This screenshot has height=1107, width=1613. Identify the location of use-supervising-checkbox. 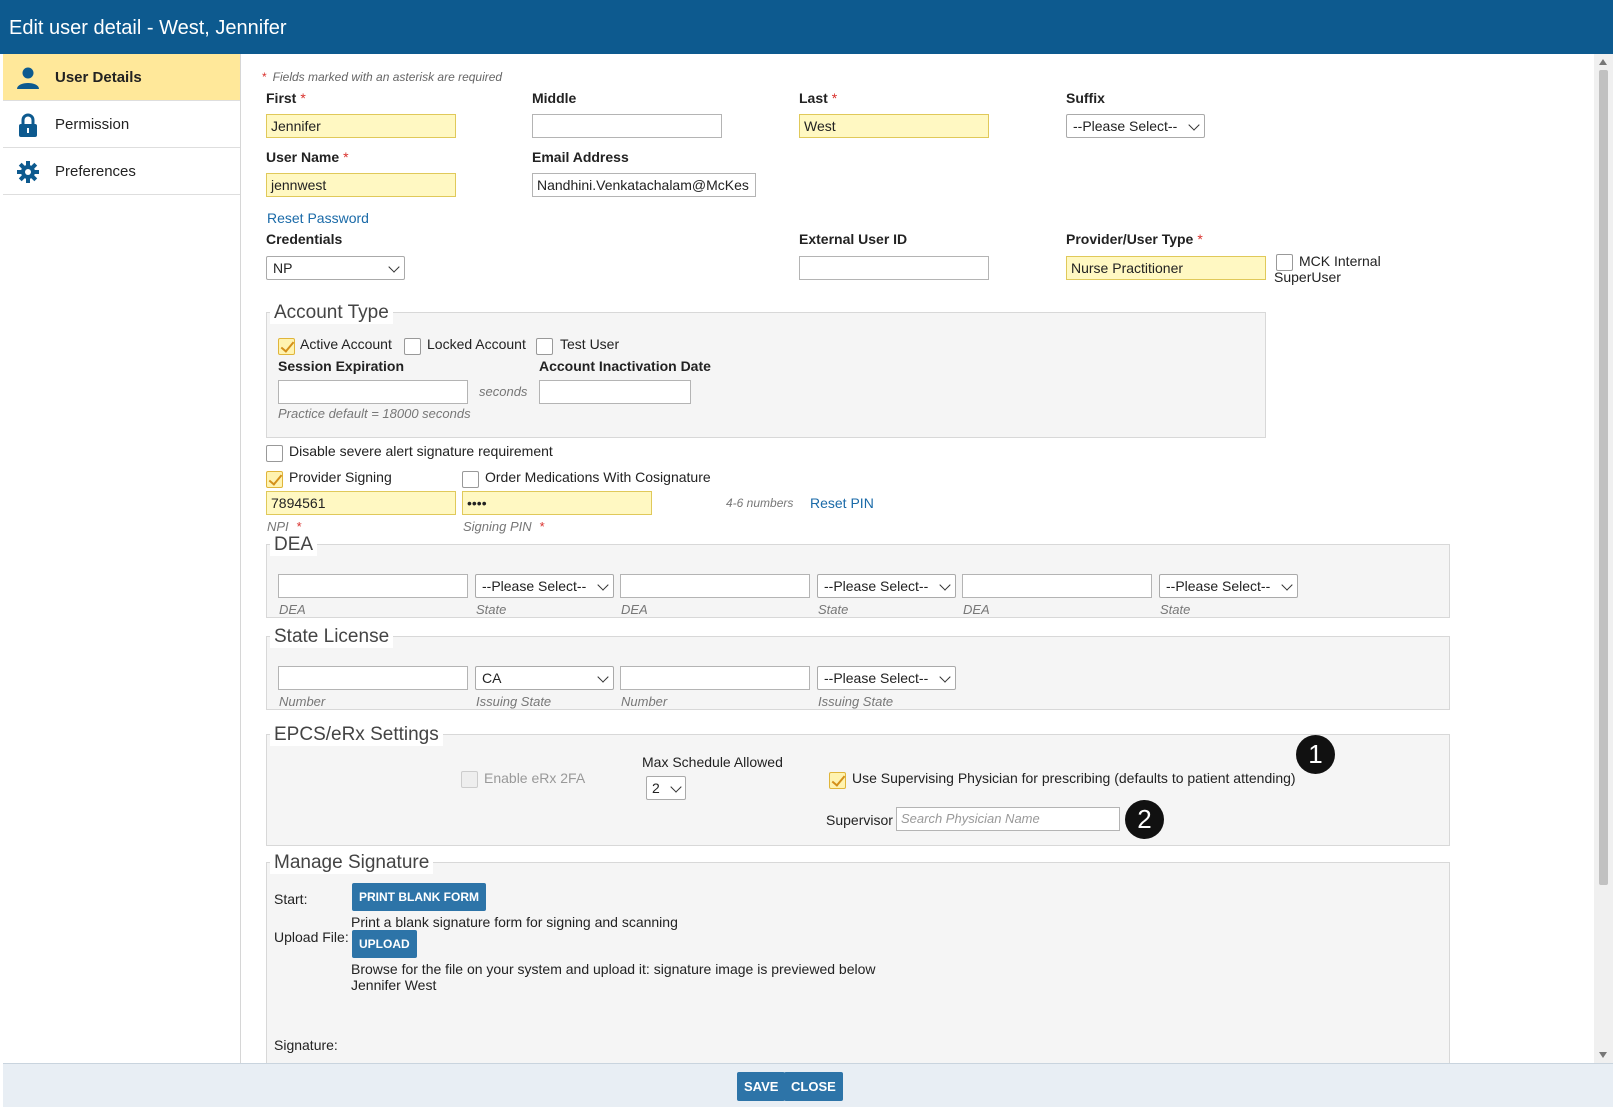
(837, 780).